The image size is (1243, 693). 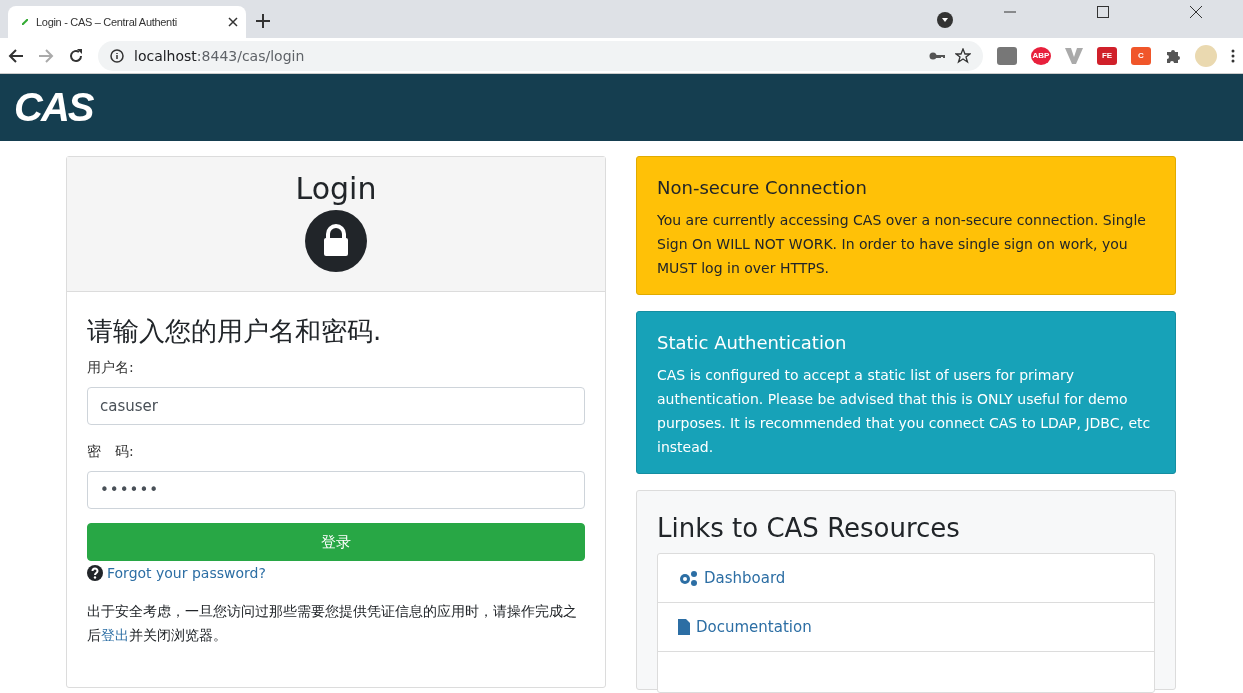 I want to click on resource-link: Documentation, so click(x=906, y=627).